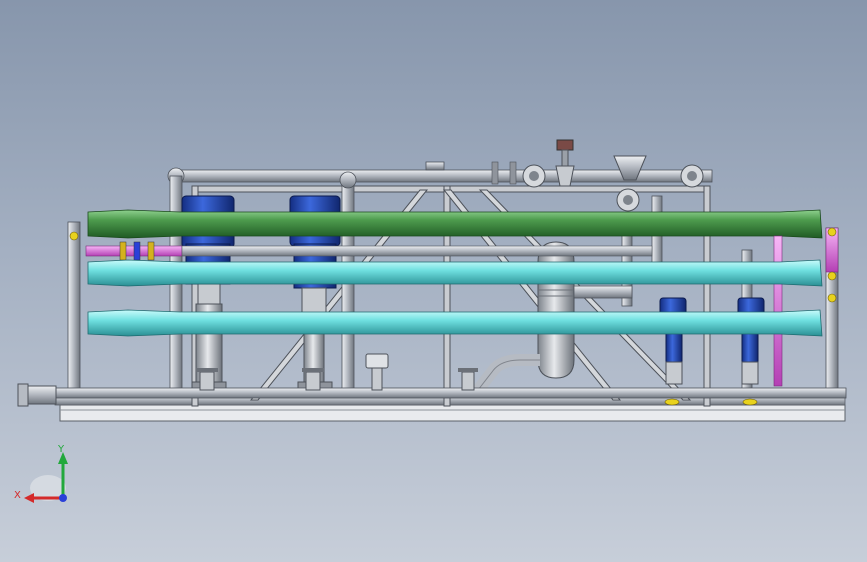 This screenshot has width=867, height=562. Describe the element at coordinates (61, 449) in the screenshot. I see `triad-y-label: Y` at that location.